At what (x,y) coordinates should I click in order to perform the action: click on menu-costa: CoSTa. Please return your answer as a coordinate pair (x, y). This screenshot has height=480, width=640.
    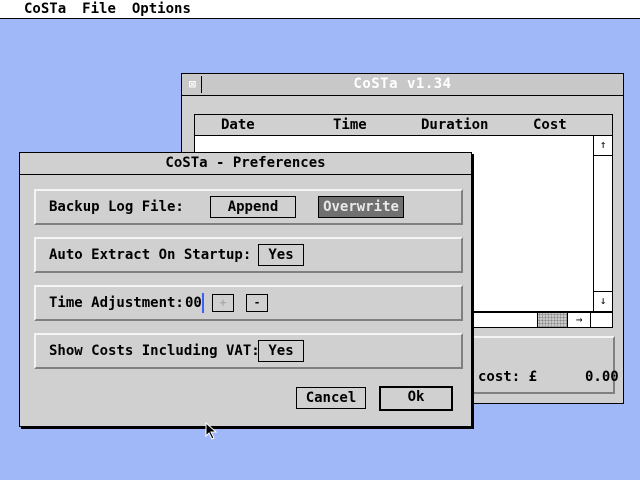
    Looking at the image, I should click on (45, 9).